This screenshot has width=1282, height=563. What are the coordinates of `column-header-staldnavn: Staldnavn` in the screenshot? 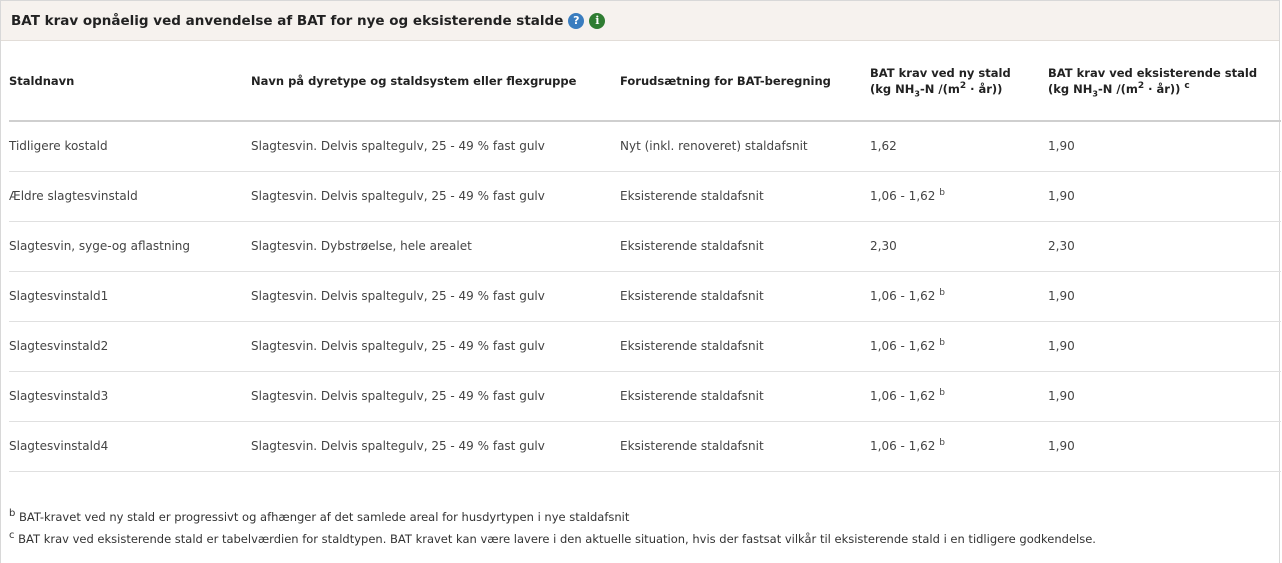 It's located at (42, 81).